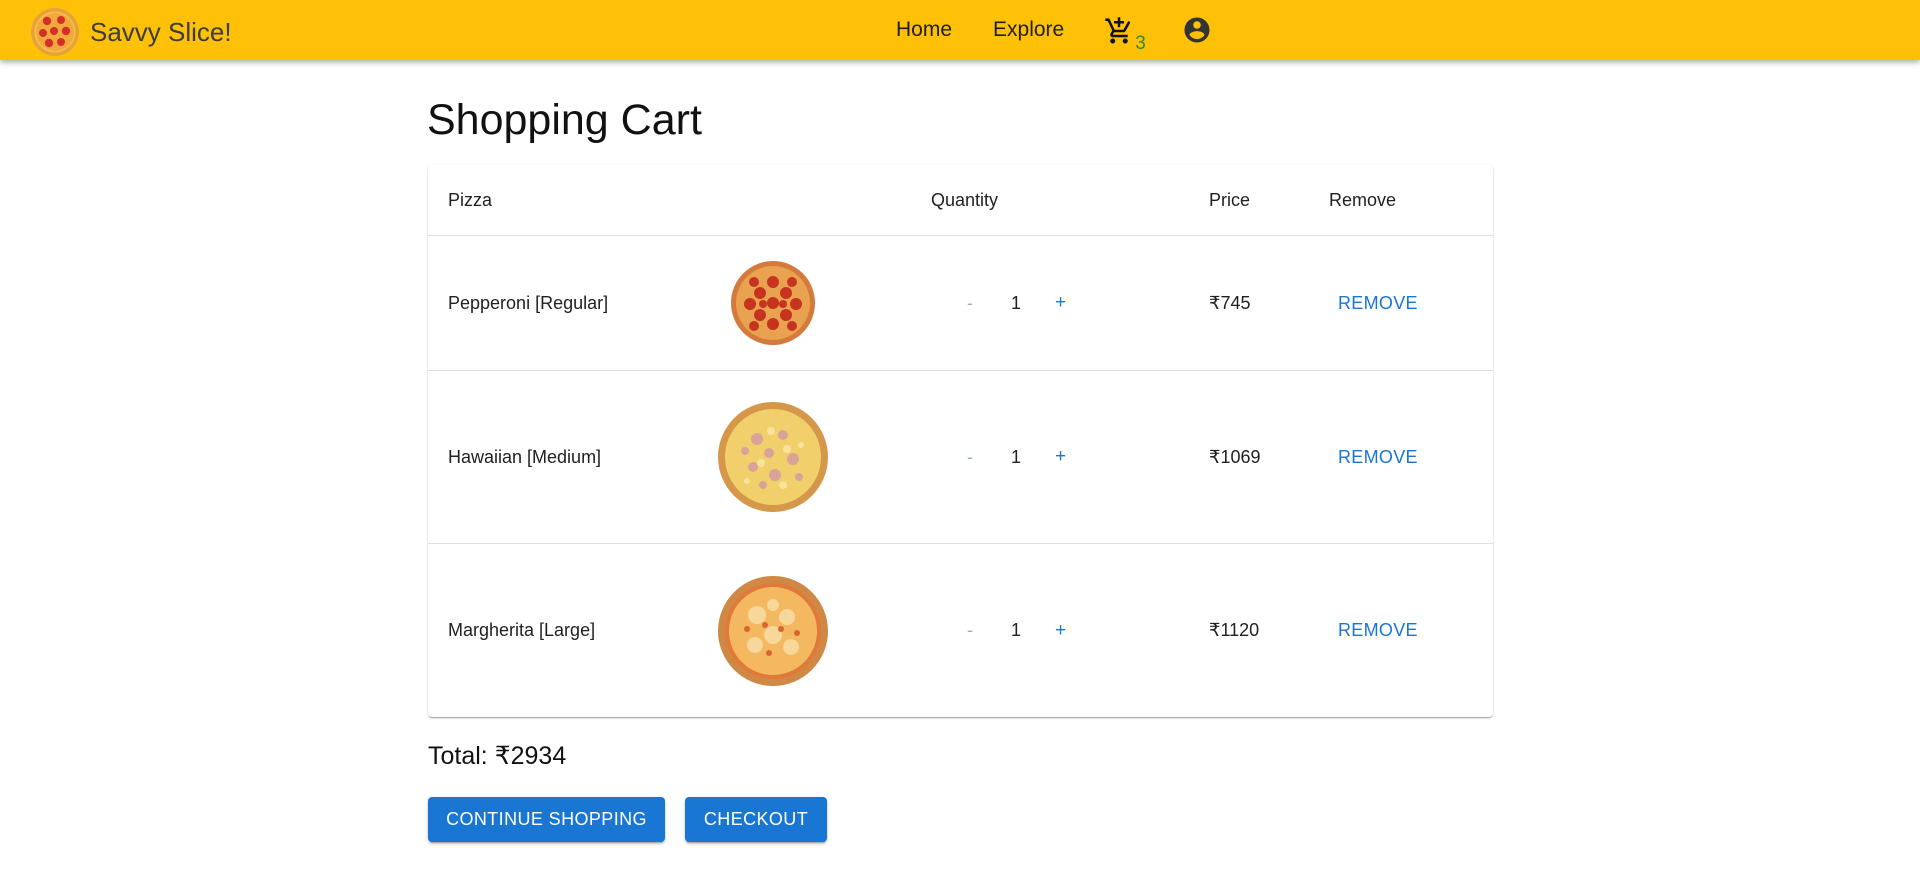 Image resolution: width=1920 pixels, height=870 pixels. I want to click on table-header-row: Pizza Quantity Price Remove, so click(960, 200).